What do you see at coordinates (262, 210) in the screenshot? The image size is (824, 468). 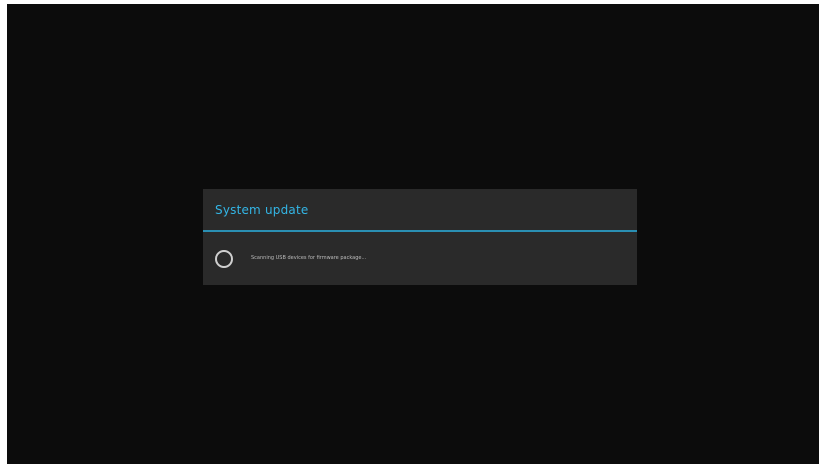 I see `dialog-title: System update` at bounding box center [262, 210].